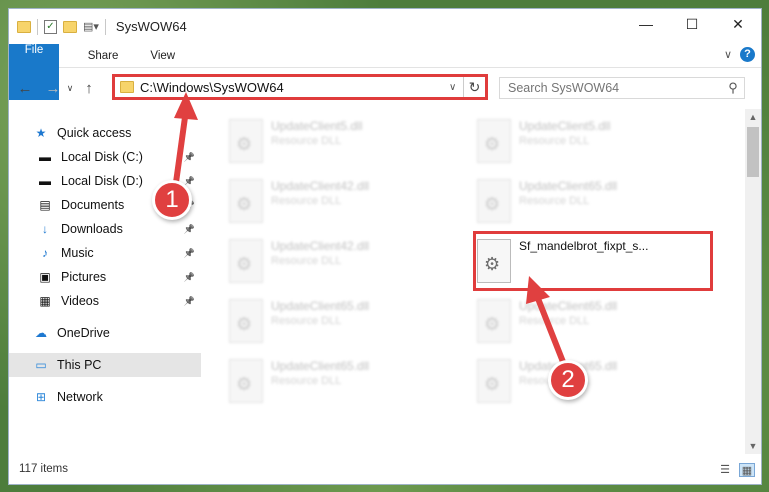 This screenshot has width=769, height=492. Describe the element at coordinates (45, 301) in the screenshot. I see `videos-icon: ▦` at that location.